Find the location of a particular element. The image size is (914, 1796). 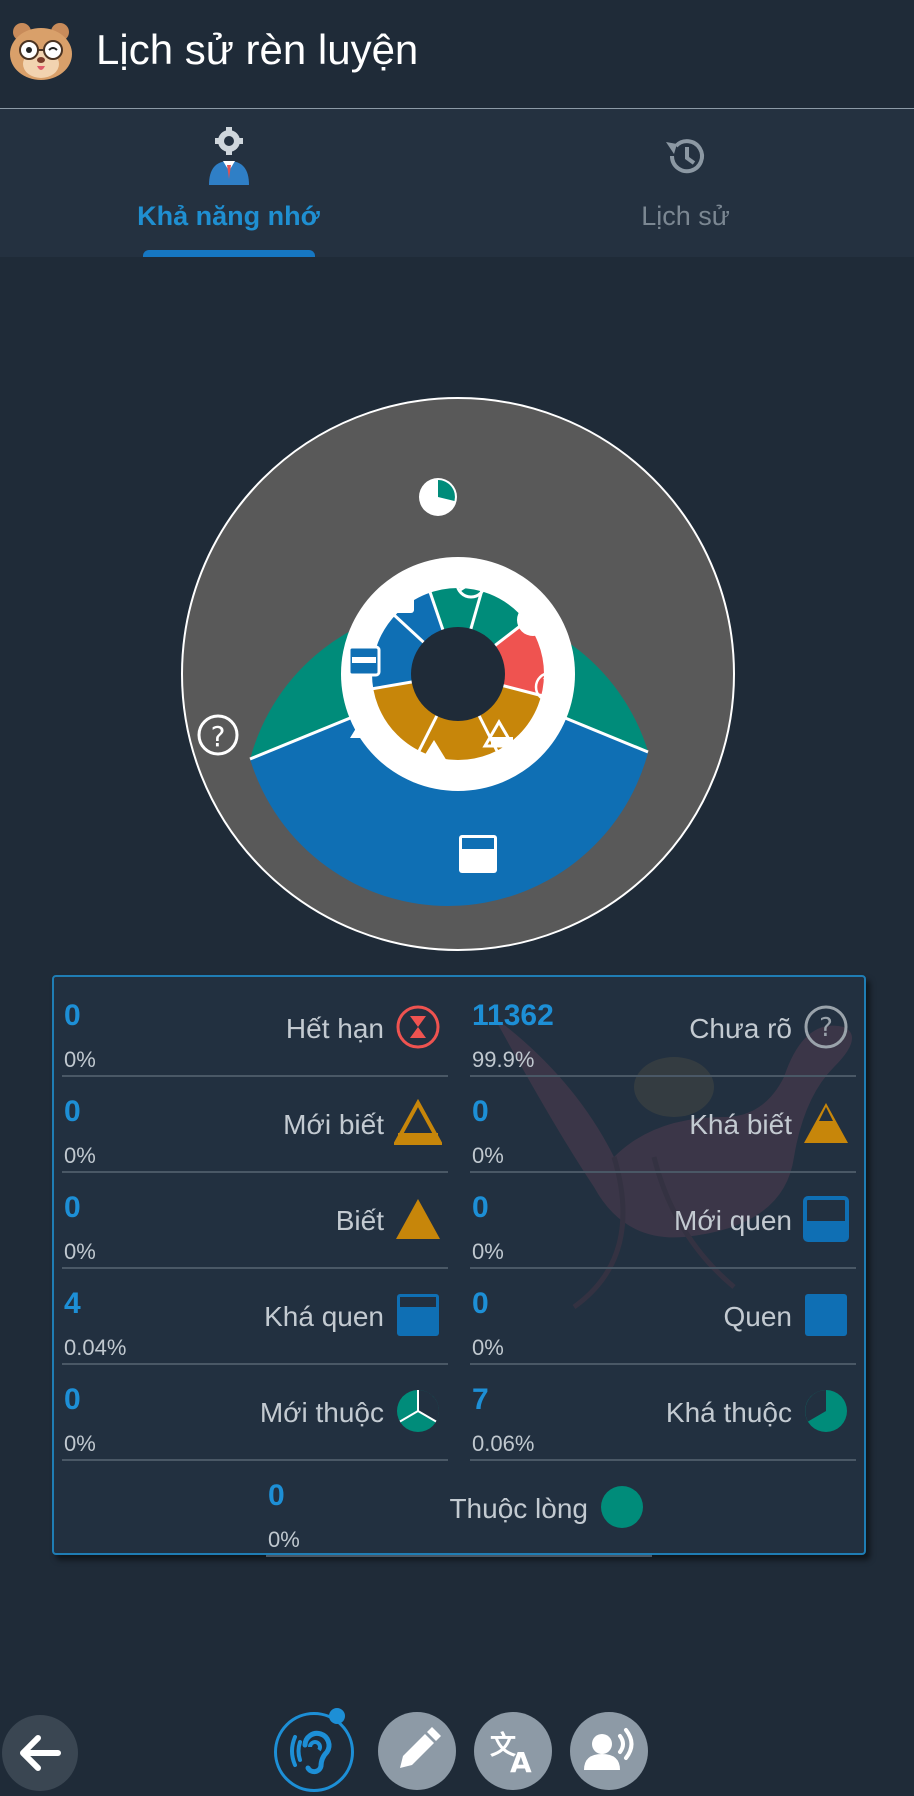

circle-third-icon is located at coordinates (418, 1411).